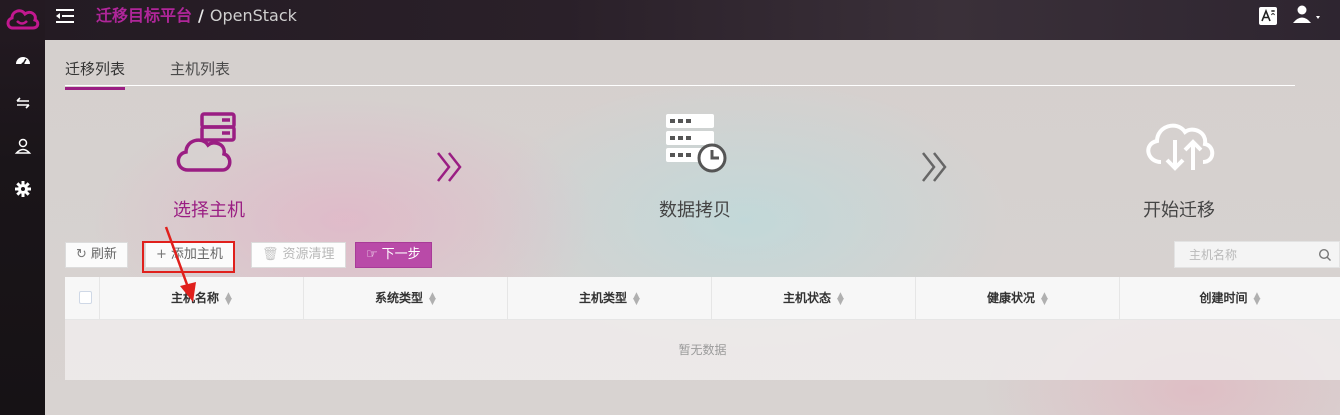 The image size is (1340, 415). What do you see at coordinates (95, 74) in the screenshot?
I see `tab-migration-list: 迁移列表` at bounding box center [95, 74].